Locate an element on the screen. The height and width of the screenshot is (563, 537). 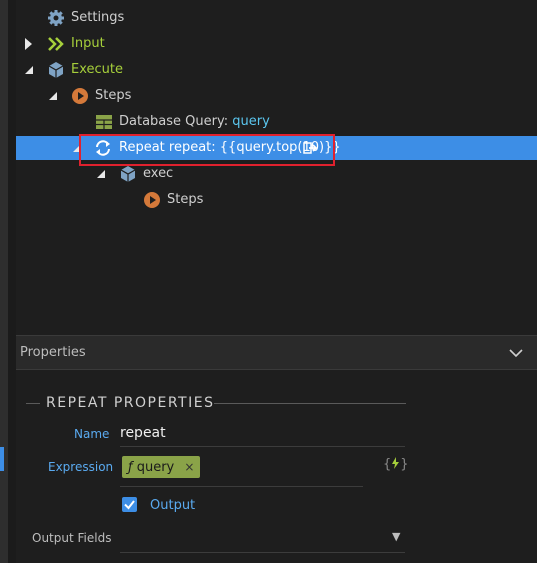
expand-arrow is located at coordinates (29, 44).